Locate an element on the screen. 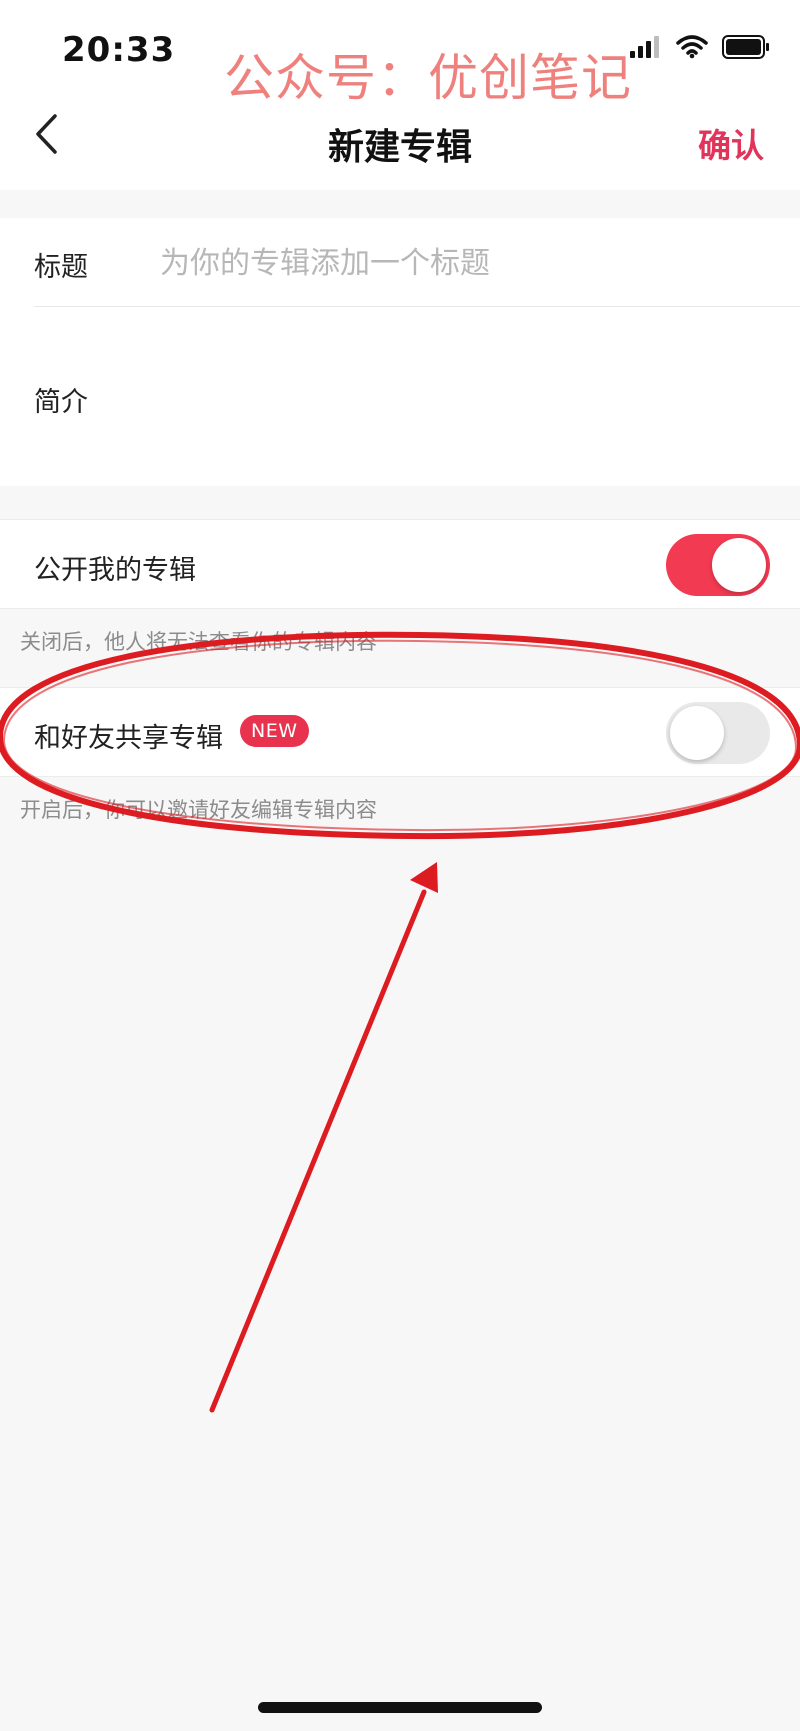 This screenshot has height=1731, width=800. battery-icon is located at coordinates (746, 49).